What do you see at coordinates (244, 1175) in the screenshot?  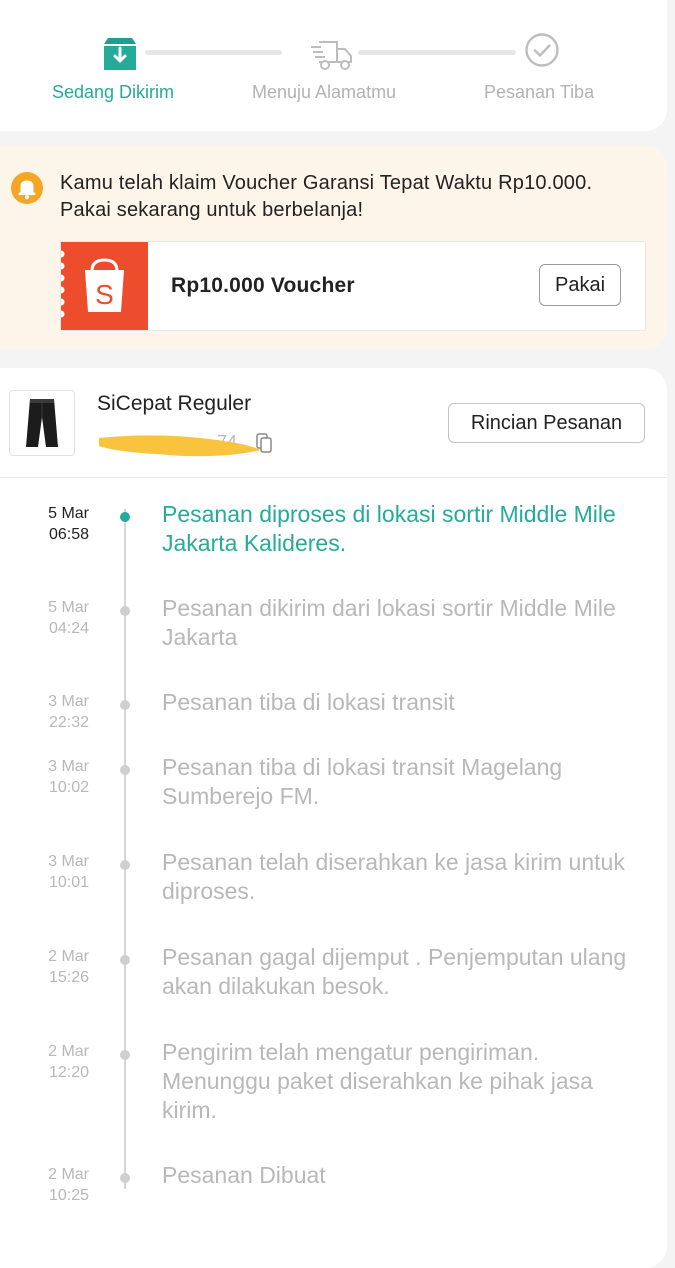 I see `event-description: Pesanan Dibuat` at bounding box center [244, 1175].